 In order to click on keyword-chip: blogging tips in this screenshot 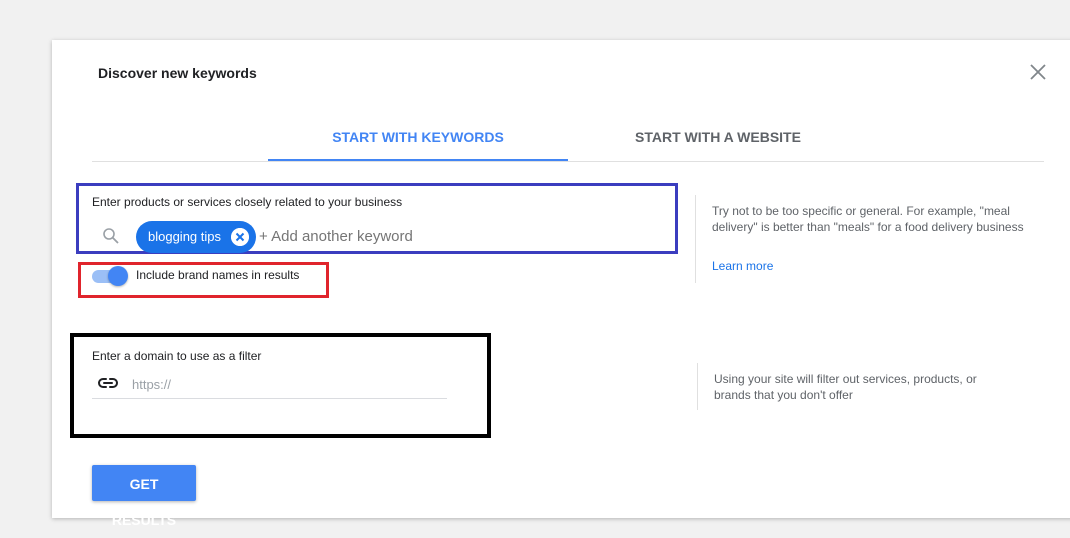, I will do `click(196, 237)`.